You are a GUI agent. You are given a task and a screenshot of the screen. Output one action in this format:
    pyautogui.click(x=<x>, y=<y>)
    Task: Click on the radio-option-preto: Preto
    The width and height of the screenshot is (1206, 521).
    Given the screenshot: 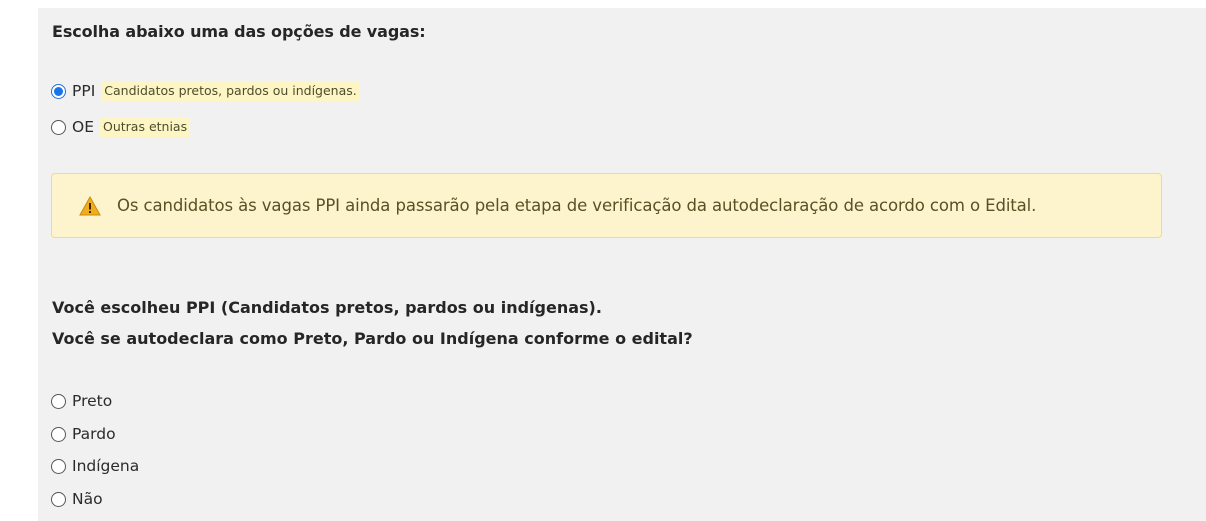 What is the action you would take?
    pyautogui.click(x=81, y=401)
    